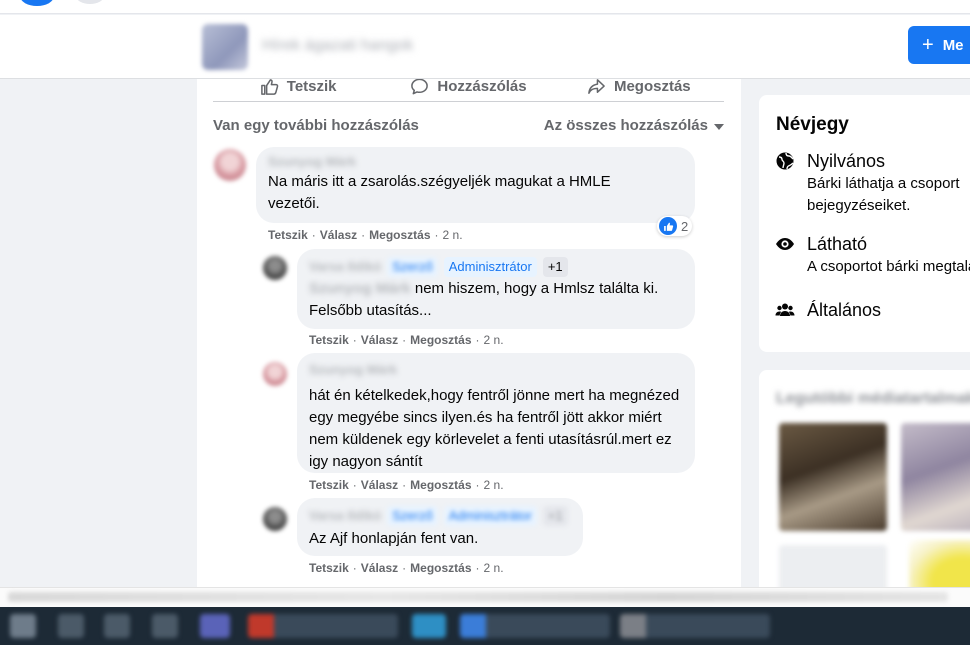 The width and height of the screenshot is (970, 645). What do you see at coordinates (225, 47) in the screenshot?
I see `group-thumbnail` at bounding box center [225, 47].